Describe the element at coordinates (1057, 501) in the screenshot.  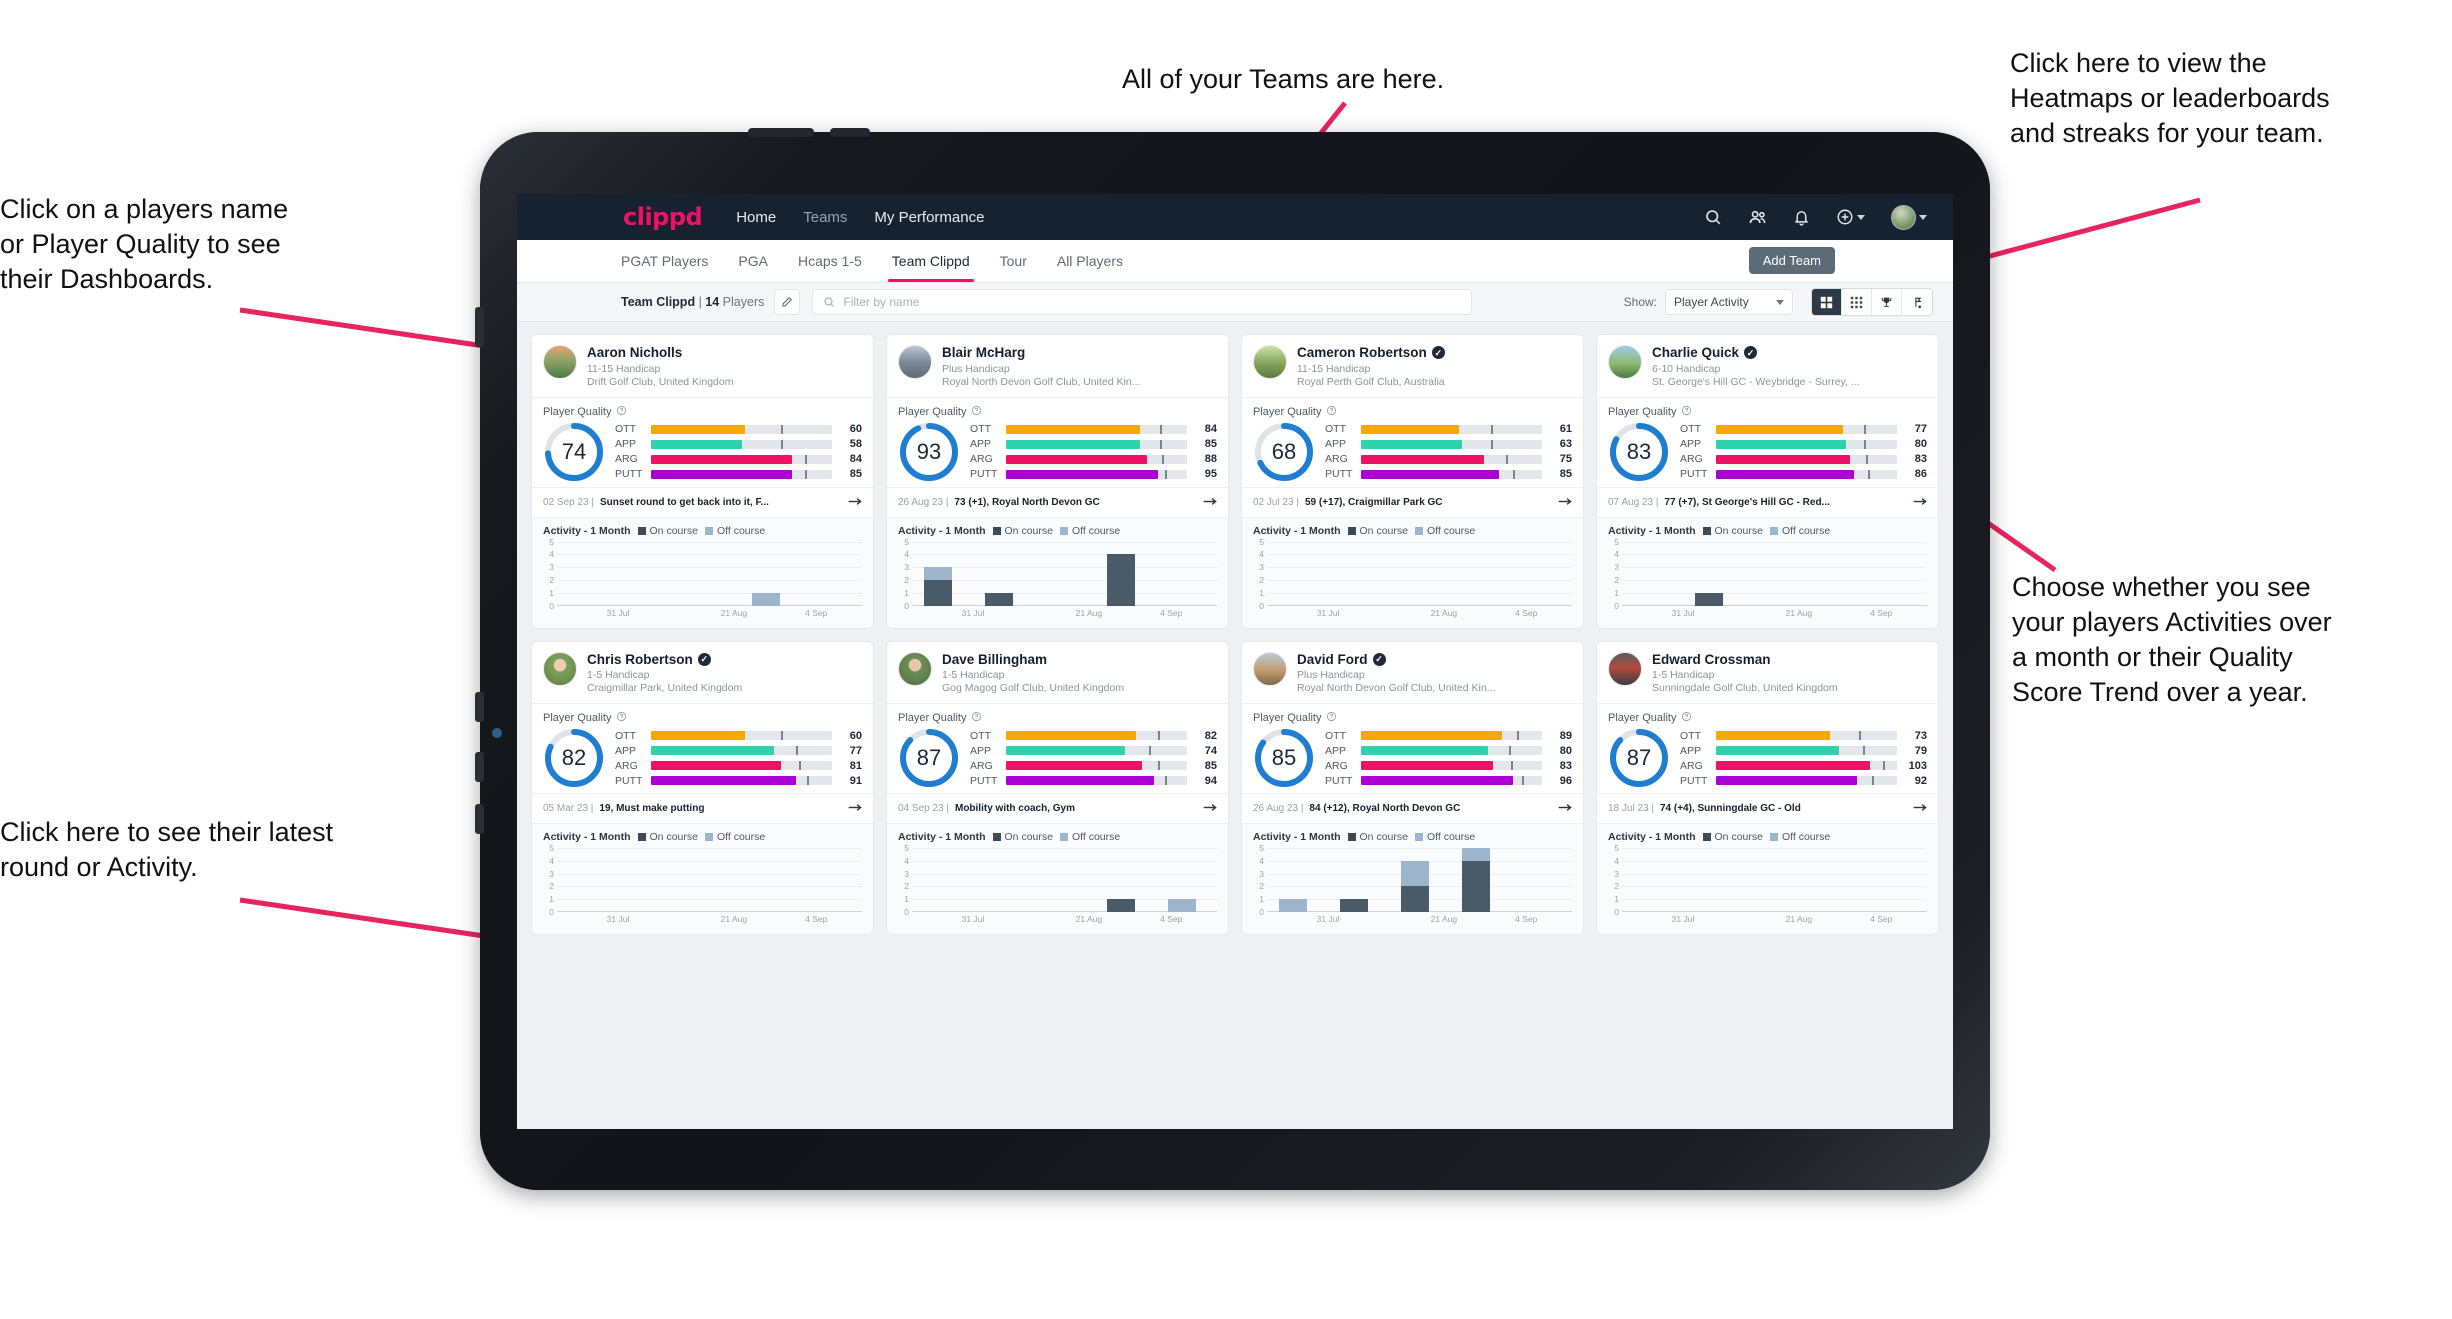
I see `latest-round-row: 26 Aug 23 | 73 (+1), Royal North Devon GC` at that location.